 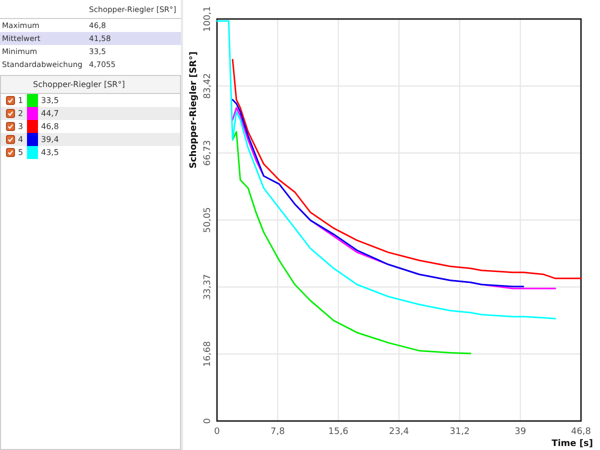 What do you see at coordinates (520, 432) in the screenshot?
I see `x-tick-label: 39` at bounding box center [520, 432].